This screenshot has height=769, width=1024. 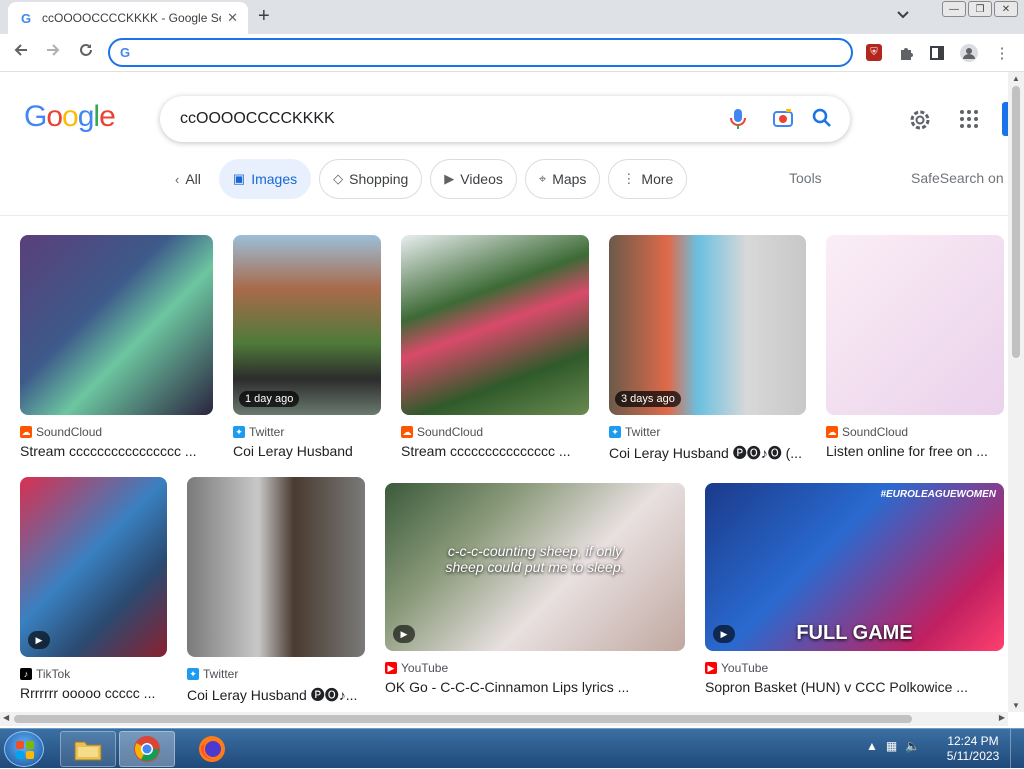 I want to click on search-query: ccOOOOCCCCKKKK, so click(x=257, y=119).